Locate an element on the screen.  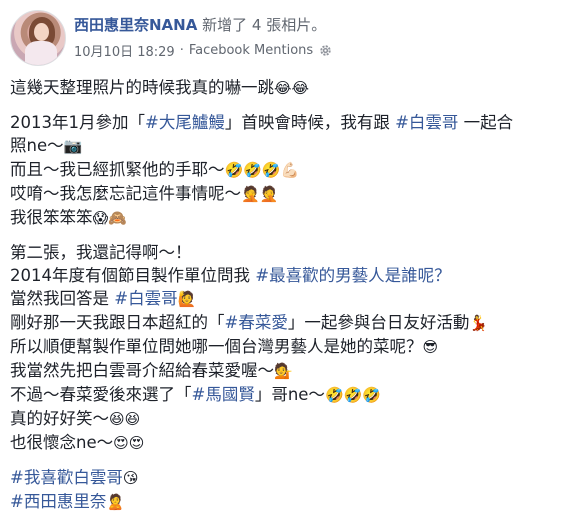
post-paragraph: #我喜歡白雲哥😘 #西田惠里奈🙎 is located at coordinates (292, 490).